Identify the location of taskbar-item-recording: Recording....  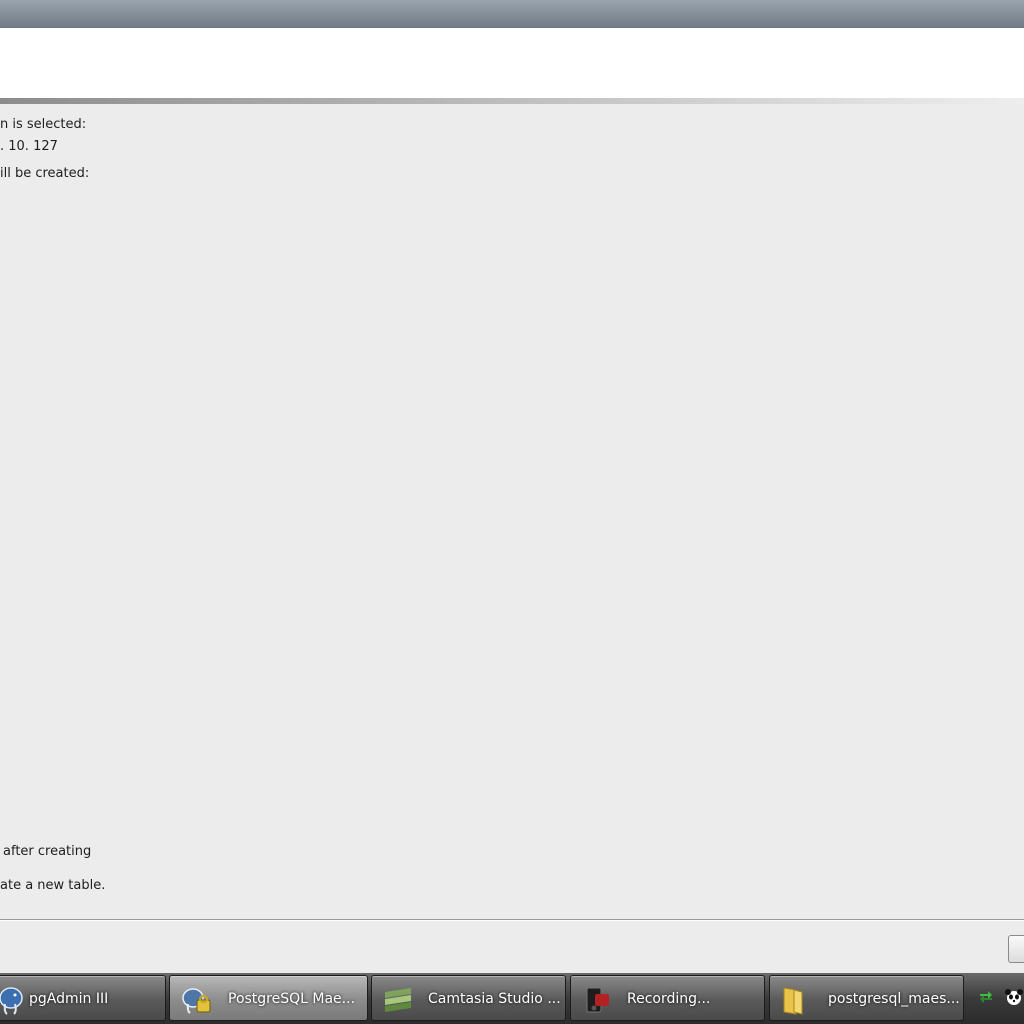
(667, 998).